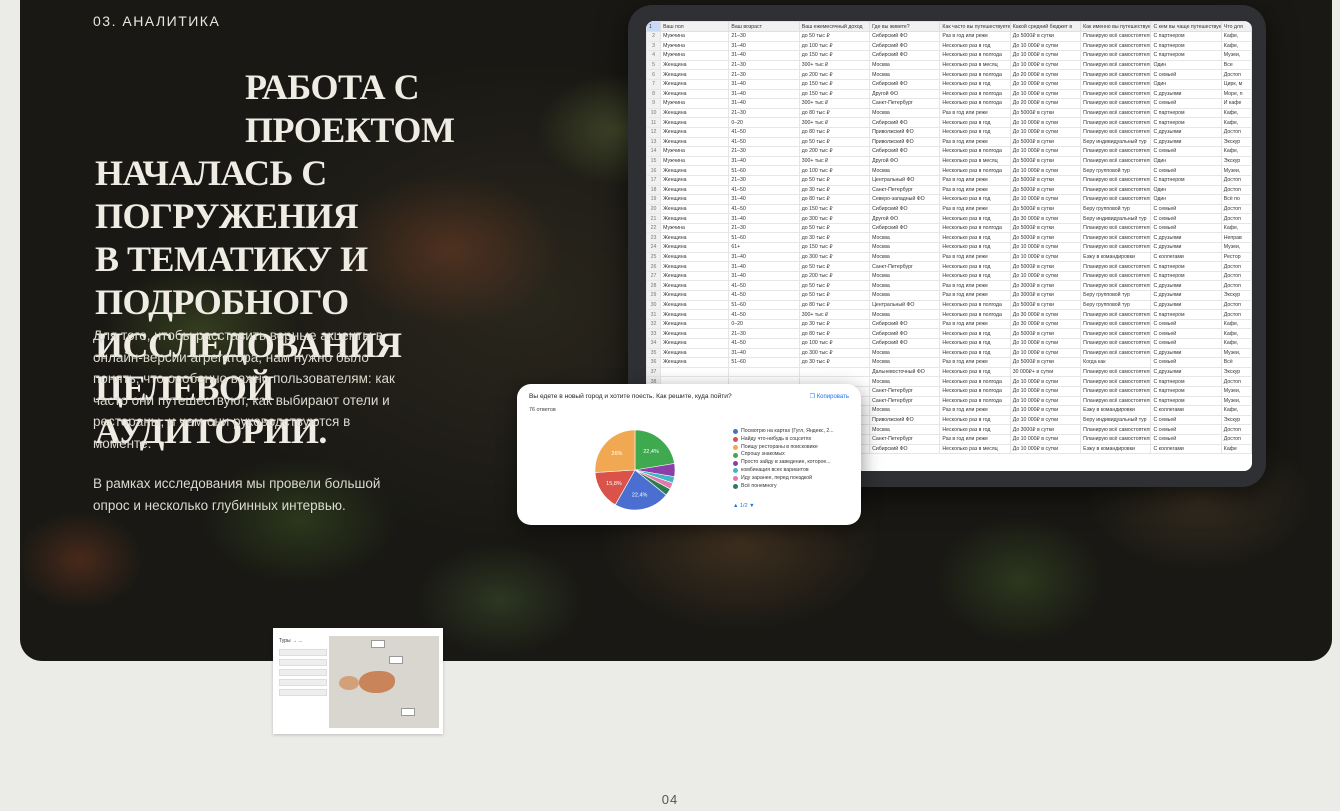  Describe the element at coordinates (654, 113) in the screenshot. I see `row-number: 10` at that location.